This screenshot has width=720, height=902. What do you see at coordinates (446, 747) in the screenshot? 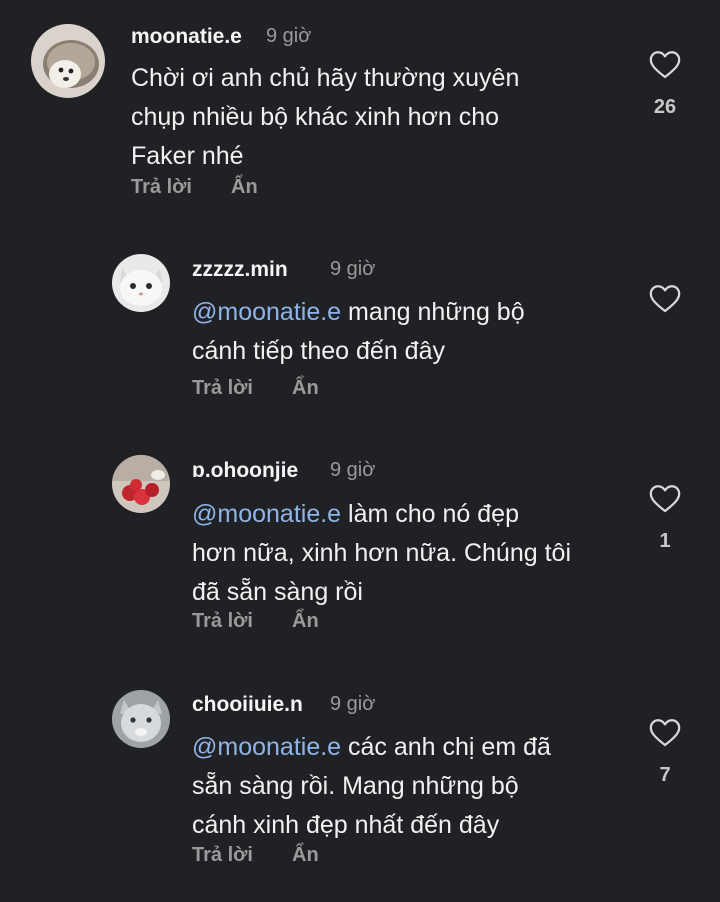
I see `comment-text-line: các anh chị em đã` at bounding box center [446, 747].